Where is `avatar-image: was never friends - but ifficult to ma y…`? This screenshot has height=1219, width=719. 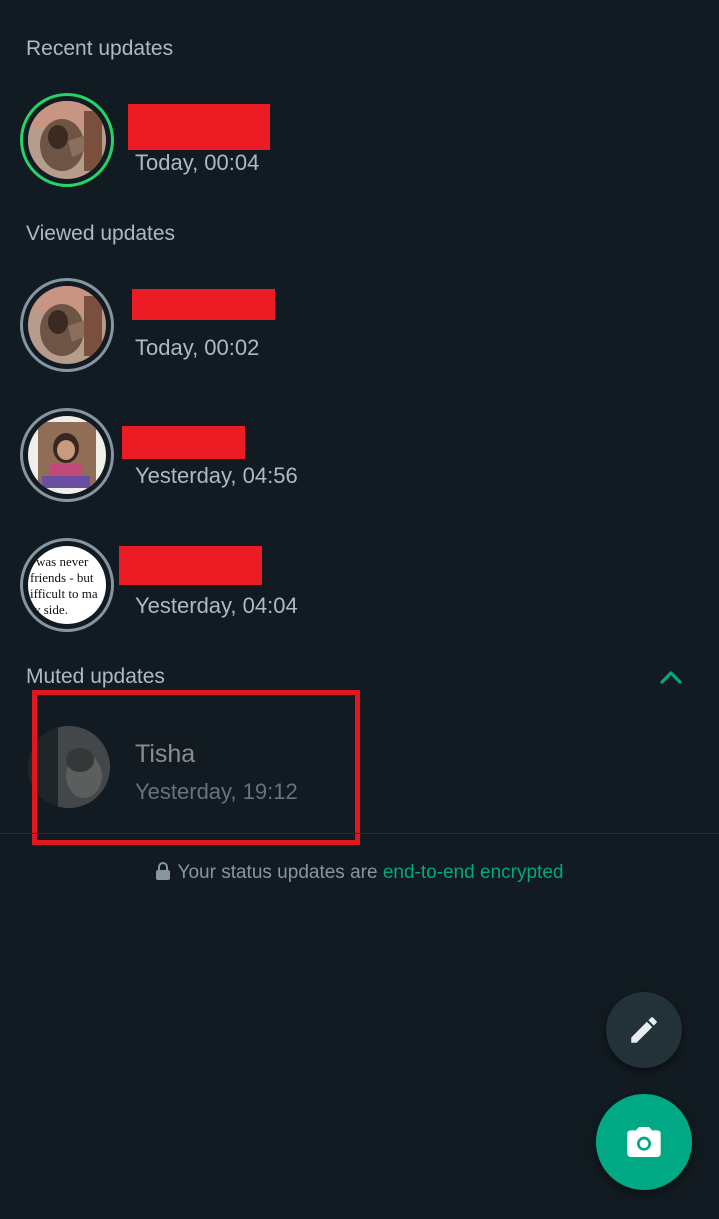
avatar-image: was never friends - but ifficult to ma y… is located at coordinates (67, 585).